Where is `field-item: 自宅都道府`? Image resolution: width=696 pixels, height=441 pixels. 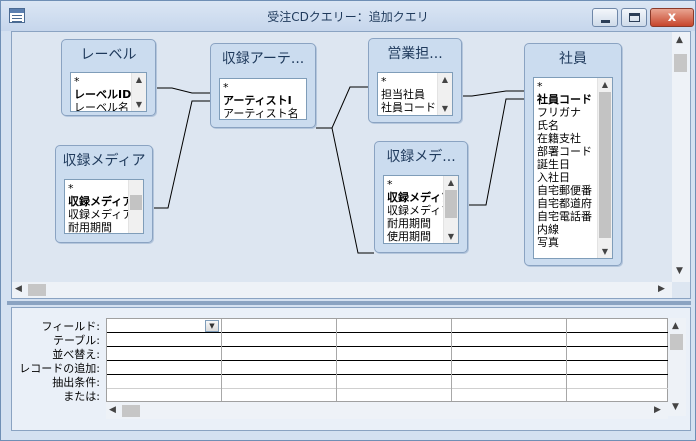
field-item: 自宅都道府 is located at coordinates (564, 203).